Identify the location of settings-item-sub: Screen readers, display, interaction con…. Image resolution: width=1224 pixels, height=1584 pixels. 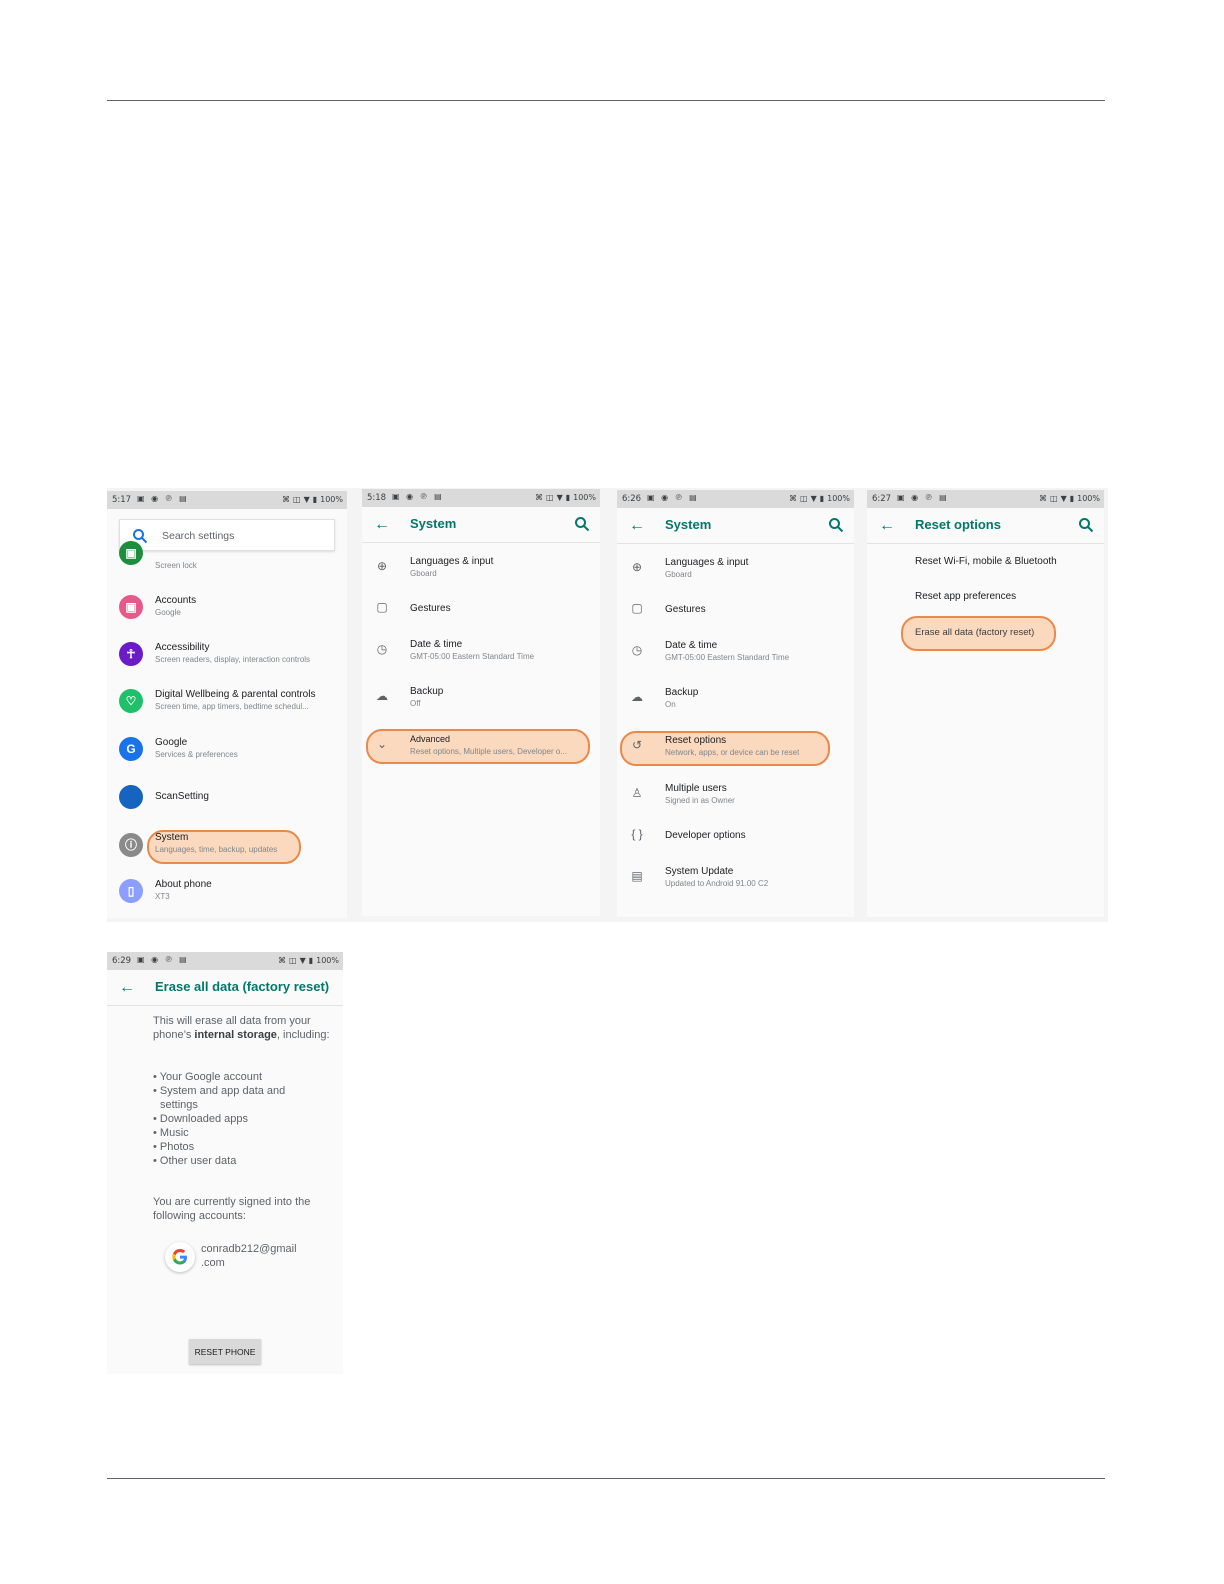
(233, 659).